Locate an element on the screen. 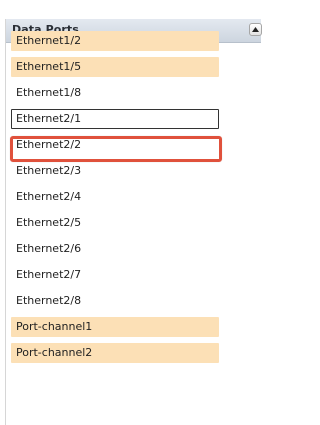 This screenshot has height=425, width=320. port-label: Port-channel1 is located at coordinates (54, 326).